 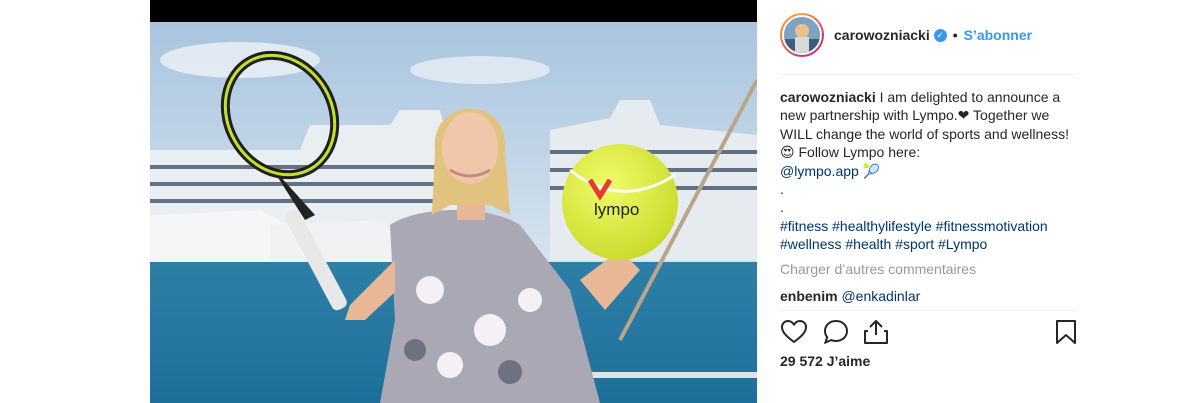 What do you see at coordinates (871, 170) in the screenshot?
I see `caption-emoji: 🎾` at bounding box center [871, 170].